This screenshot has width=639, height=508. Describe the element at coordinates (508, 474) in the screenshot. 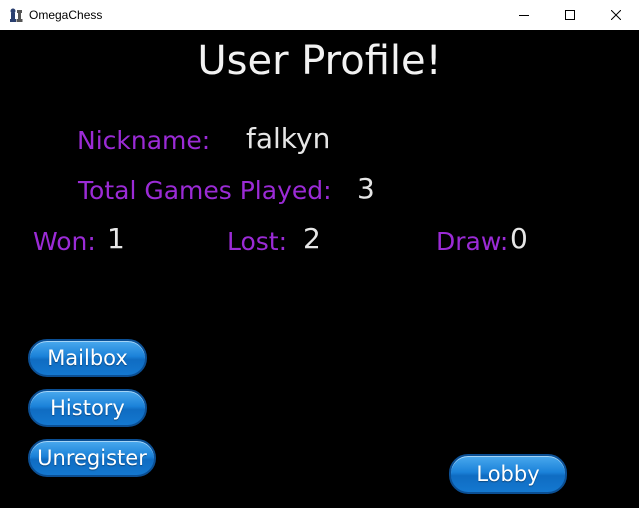

I see `lobby-button: Lobby` at that location.